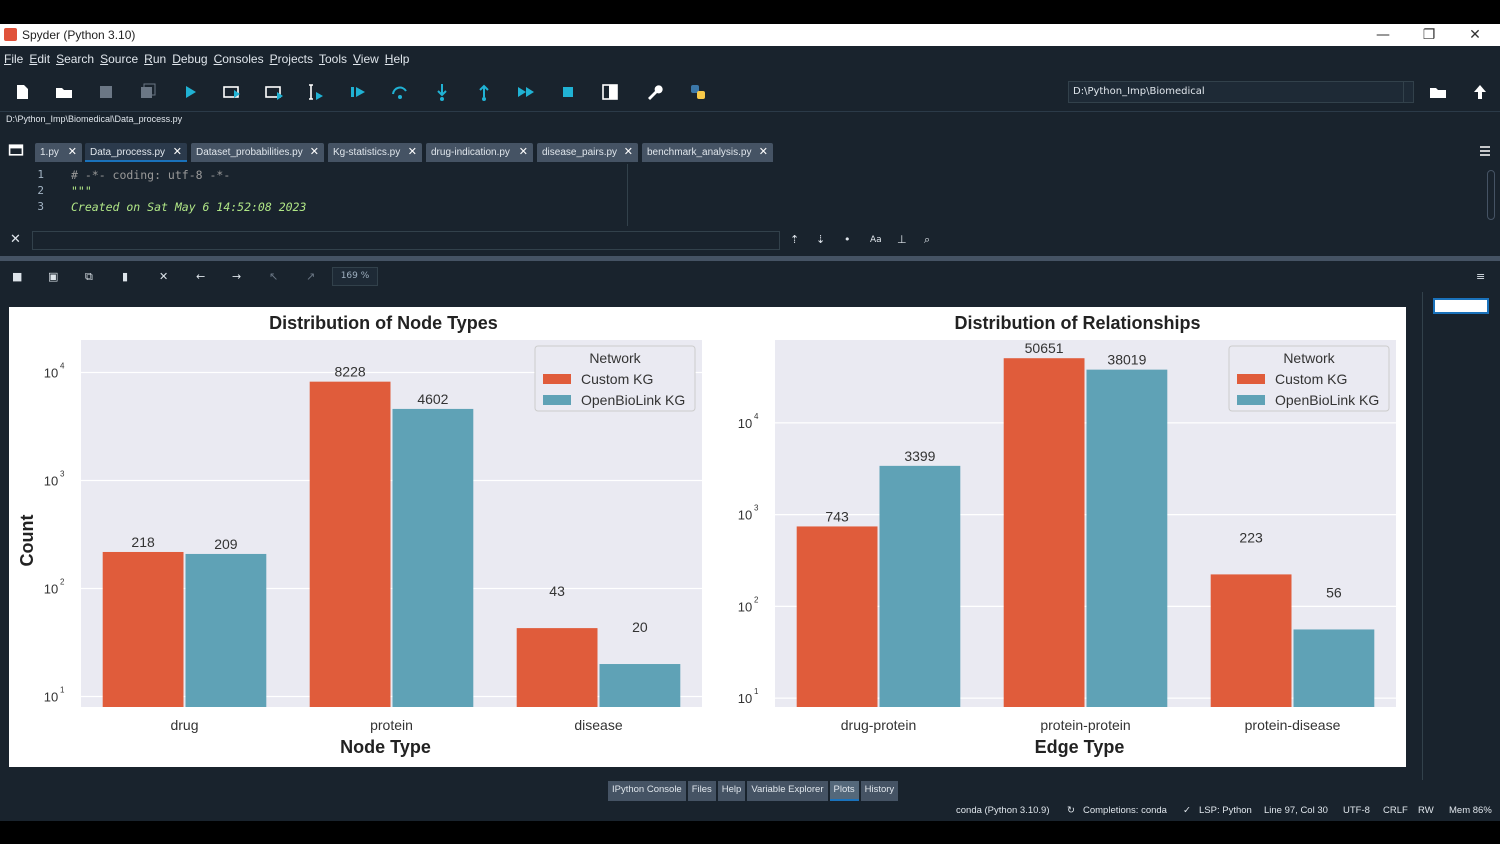 This screenshot has height=844, width=1500. I want to click on tab-variable-explorer: Variable Explorer, so click(787, 791).